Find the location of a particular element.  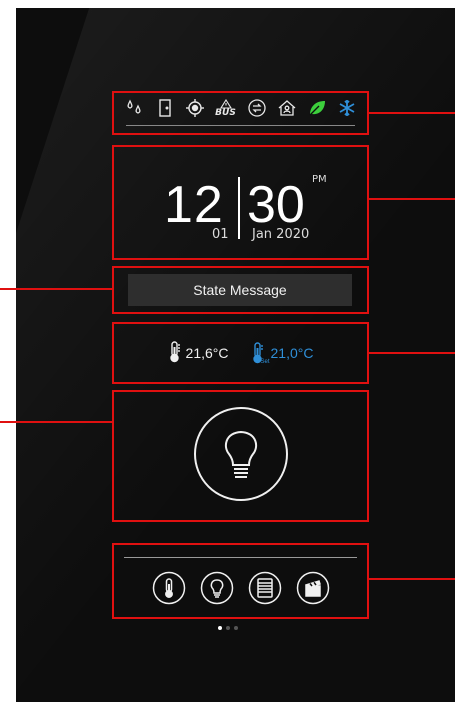

thermometer-icon is located at coordinates (175, 353).